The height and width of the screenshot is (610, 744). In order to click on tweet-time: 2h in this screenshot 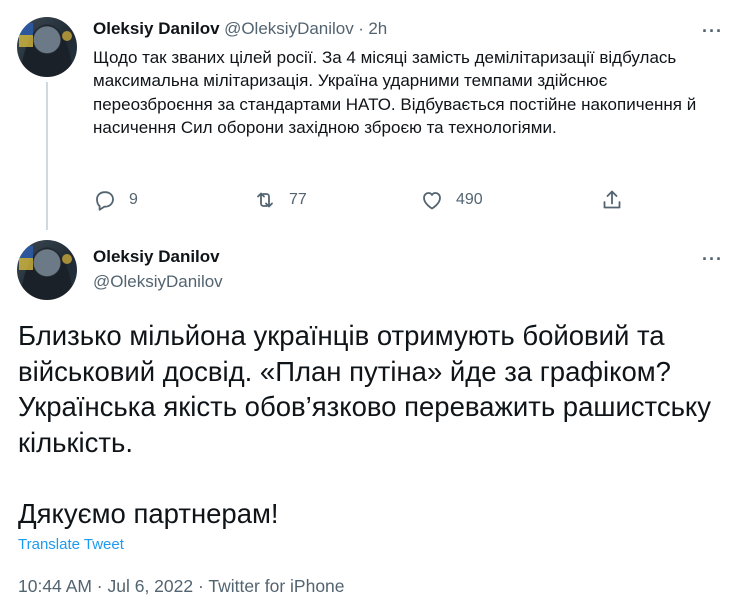, I will do `click(377, 28)`.